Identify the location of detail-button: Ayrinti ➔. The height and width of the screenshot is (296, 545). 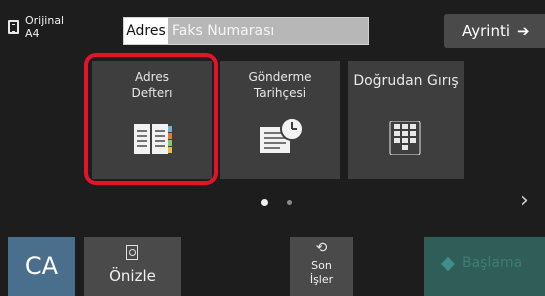
(494, 31).